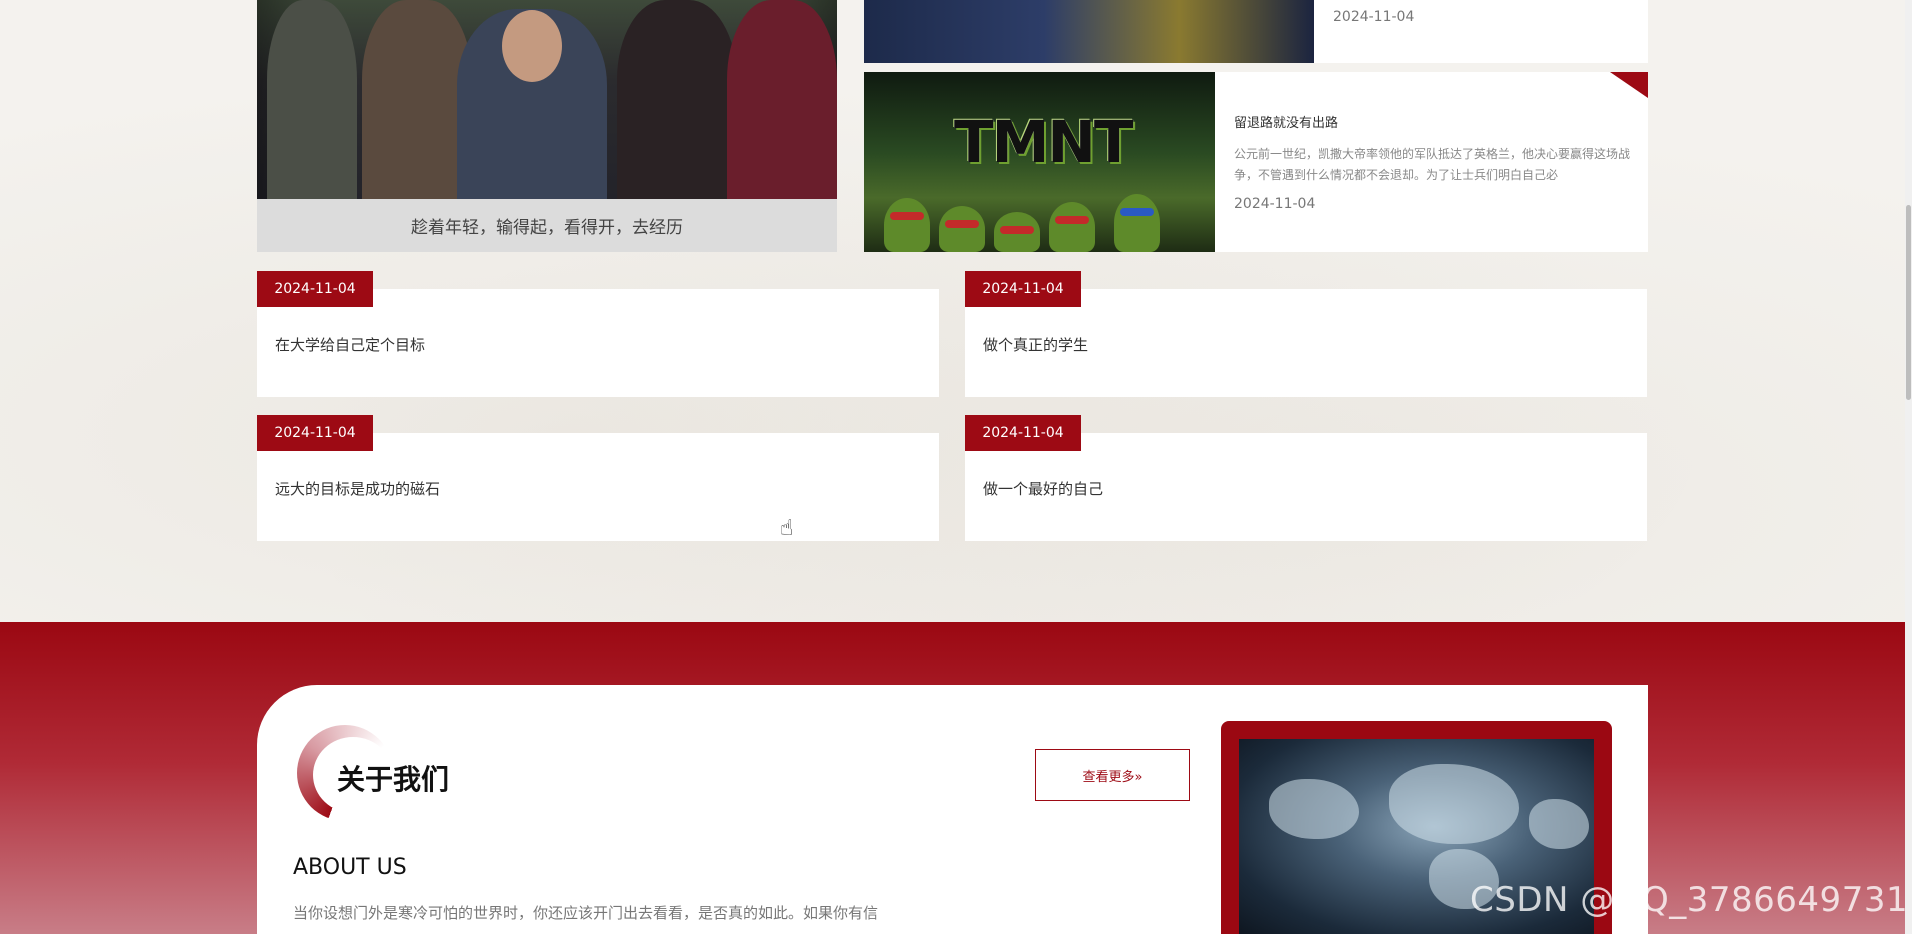 The width and height of the screenshot is (1912, 934). Describe the element at coordinates (1689, 900) in the screenshot. I see `watermark: CSDN @QQ_3786649731` at that location.